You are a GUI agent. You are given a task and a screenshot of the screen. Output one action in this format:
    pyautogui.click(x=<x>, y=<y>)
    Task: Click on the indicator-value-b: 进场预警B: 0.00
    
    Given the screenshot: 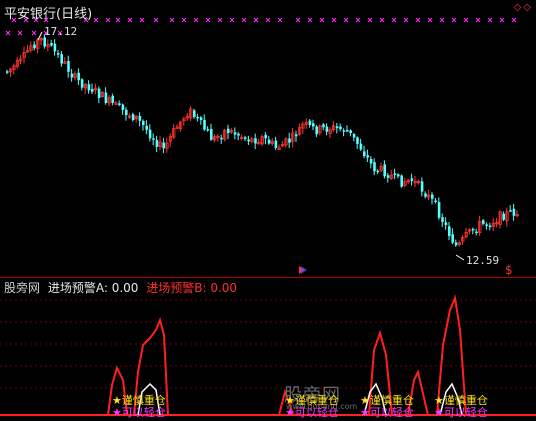 What is the action you would take?
    pyautogui.click(x=192, y=288)
    